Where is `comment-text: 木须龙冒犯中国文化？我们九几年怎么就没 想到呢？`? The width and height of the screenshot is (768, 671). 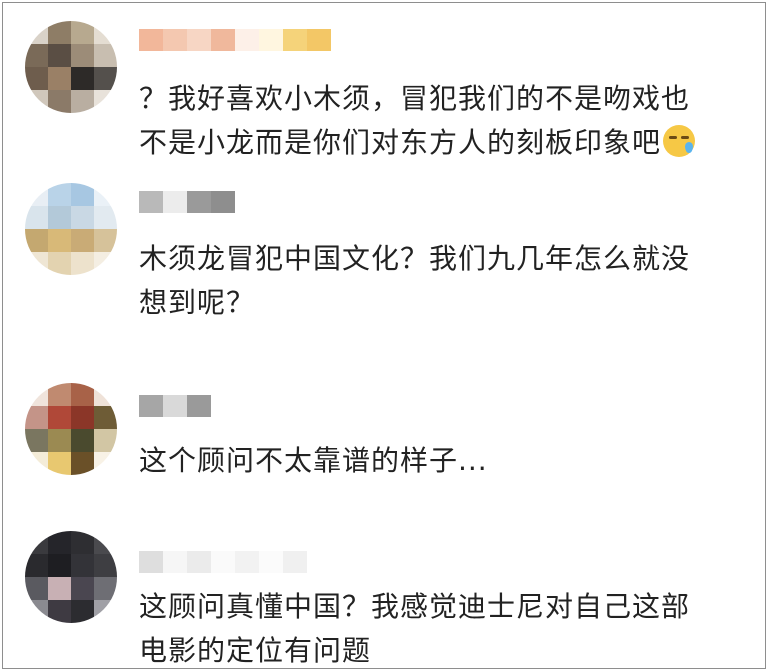 comment-text: 木须龙冒犯中国文化？我们九几年怎么就没 想到呢？ is located at coordinates (439, 281).